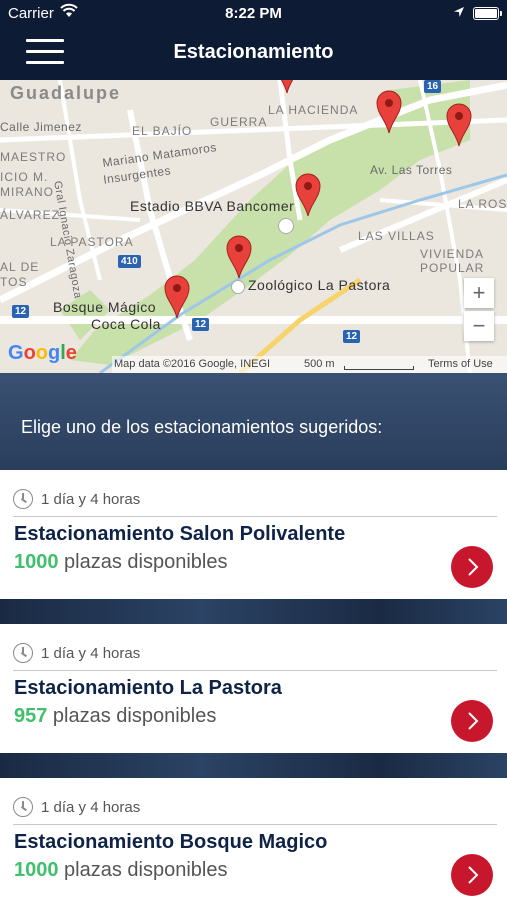  I want to click on map-label-bosque-magico: Bosque Mágico, so click(105, 307).